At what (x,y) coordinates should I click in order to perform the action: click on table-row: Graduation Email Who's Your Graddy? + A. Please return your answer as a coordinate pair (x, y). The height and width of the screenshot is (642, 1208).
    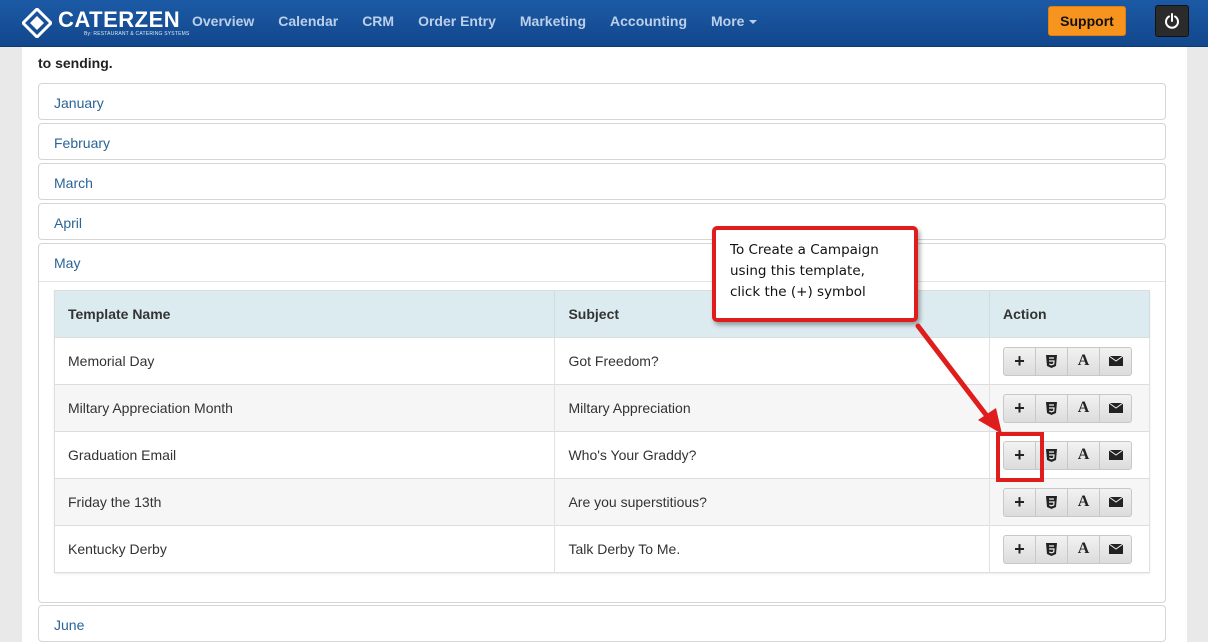
    Looking at the image, I should click on (602, 455).